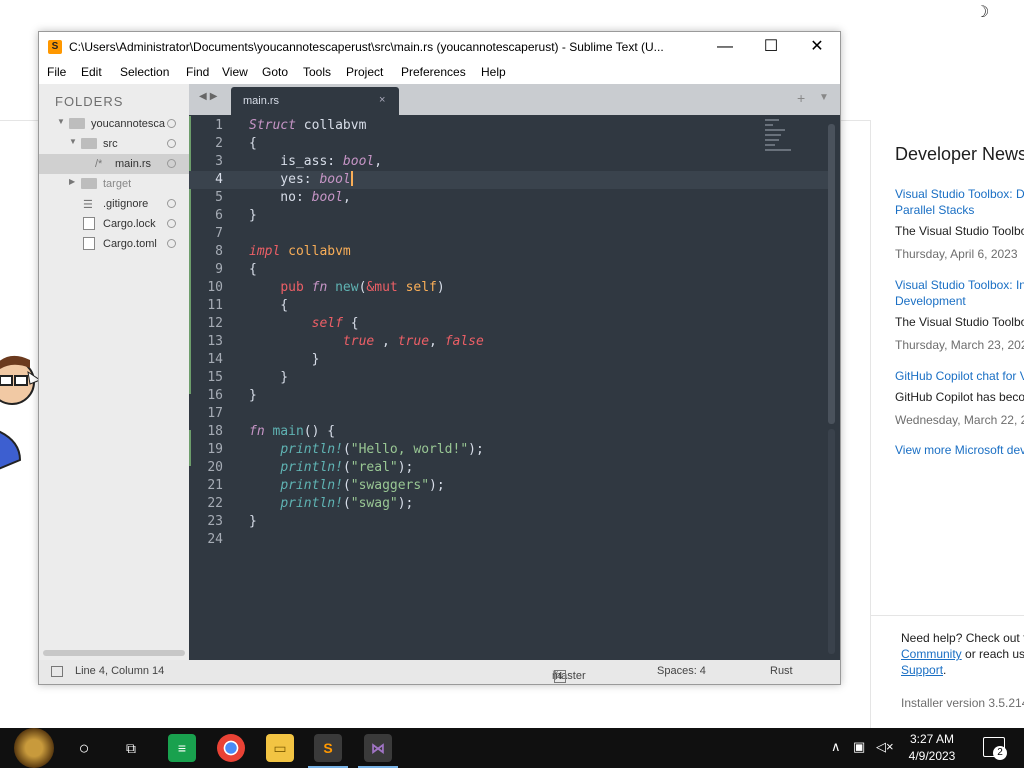 Image resolution: width=1024 pixels, height=768 pixels. Describe the element at coordinates (801, 98) in the screenshot. I see `new-tab-icon: +` at that location.